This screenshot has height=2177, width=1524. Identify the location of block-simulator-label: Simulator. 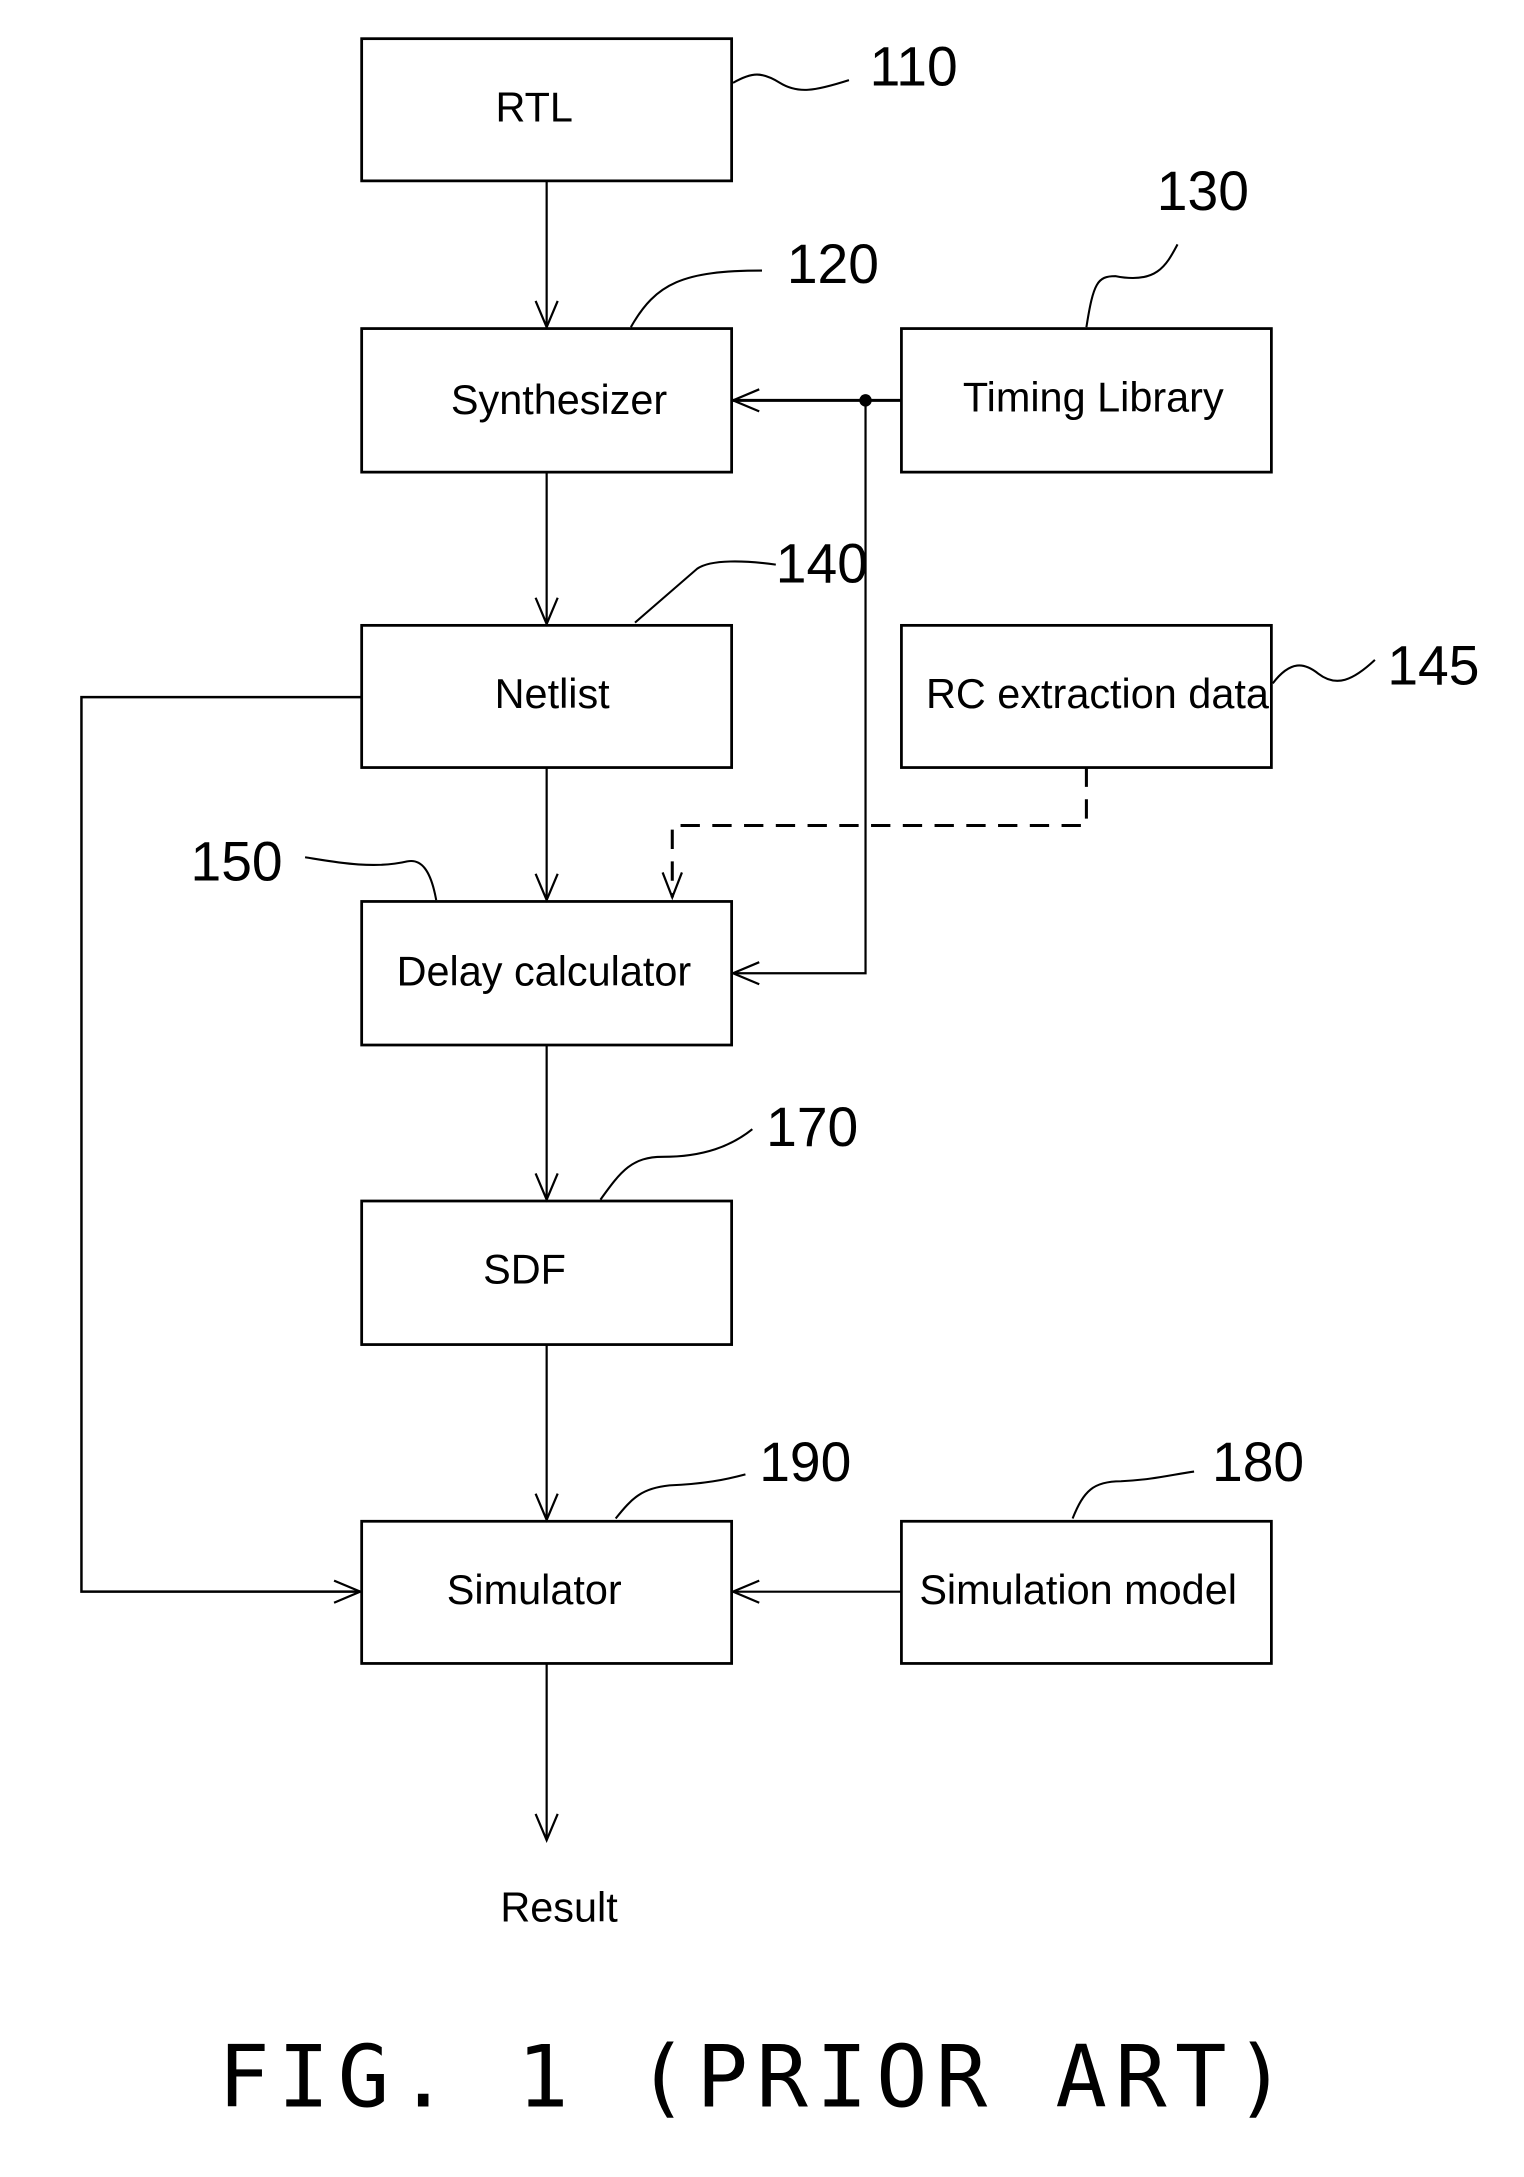
(534, 1590).